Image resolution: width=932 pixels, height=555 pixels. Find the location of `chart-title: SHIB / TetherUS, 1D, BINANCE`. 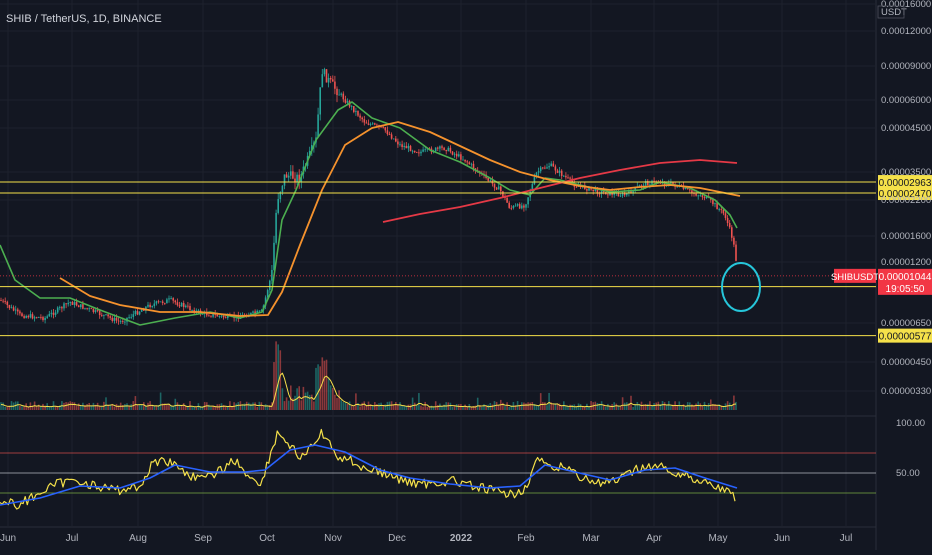

chart-title: SHIB / TetherUS, 1D, BINANCE is located at coordinates (84, 19).